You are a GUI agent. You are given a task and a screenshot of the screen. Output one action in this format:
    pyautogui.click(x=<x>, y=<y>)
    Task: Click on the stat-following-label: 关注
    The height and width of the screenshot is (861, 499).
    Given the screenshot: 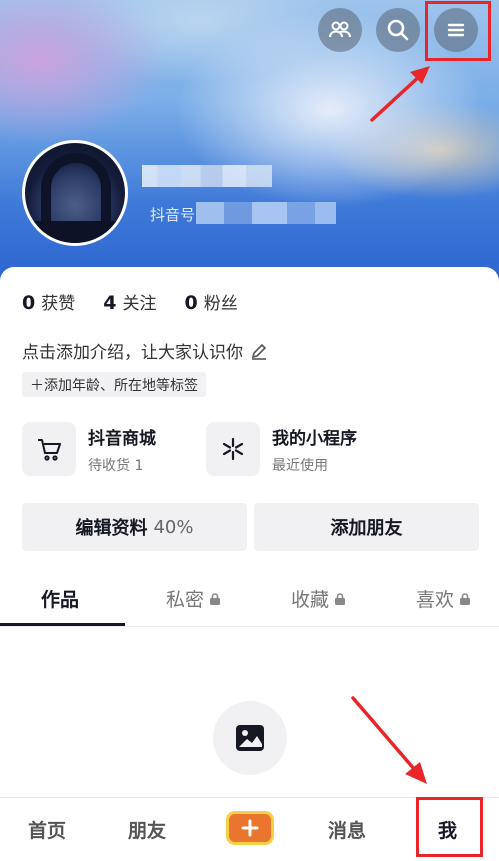 What is the action you would take?
    pyautogui.click(x=139, y=304)
    